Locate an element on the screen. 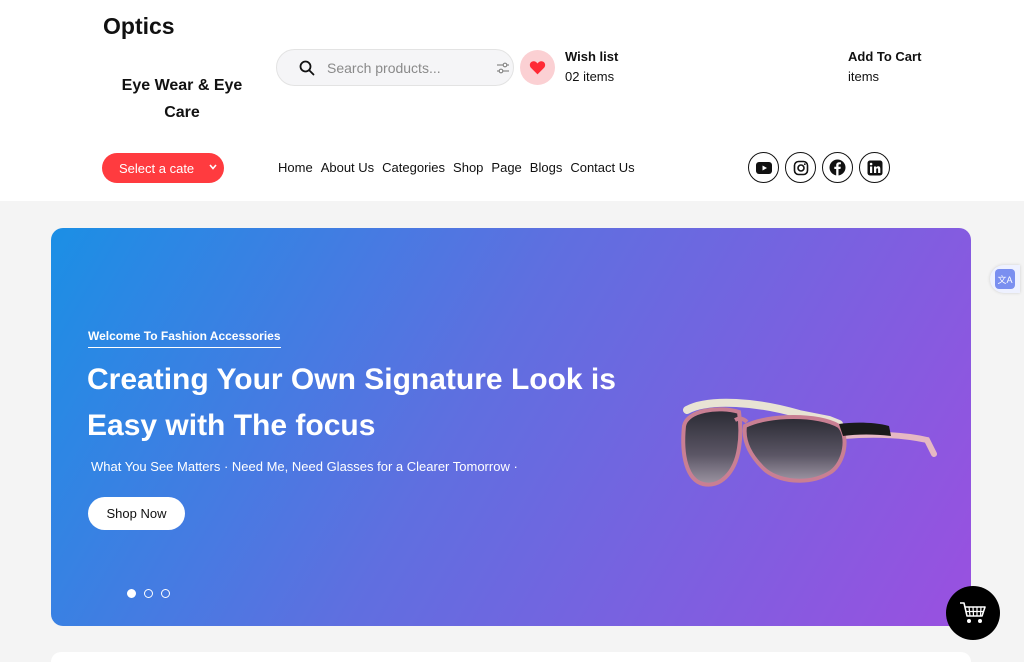  facebook-link is located at coordinates (837, 167).